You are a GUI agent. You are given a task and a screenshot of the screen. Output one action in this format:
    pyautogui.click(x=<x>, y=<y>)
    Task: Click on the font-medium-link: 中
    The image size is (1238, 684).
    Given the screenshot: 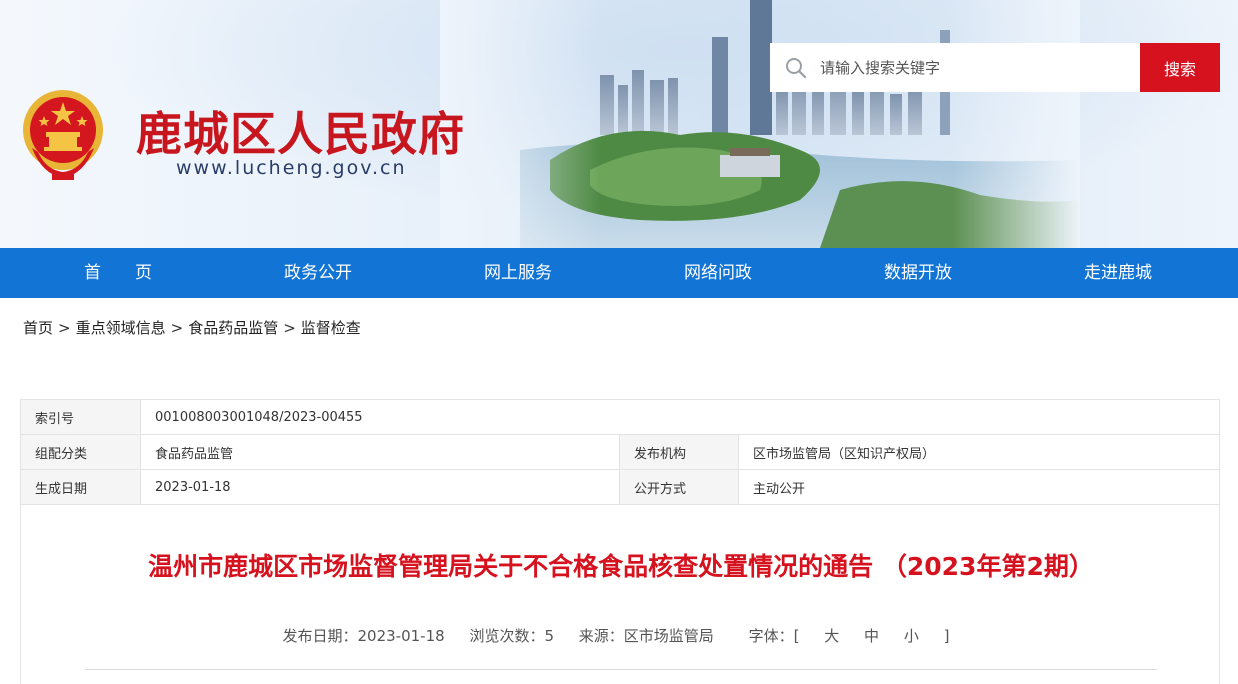 What is the action you would take?
    pyautogui.click(x=871, y=636)
    